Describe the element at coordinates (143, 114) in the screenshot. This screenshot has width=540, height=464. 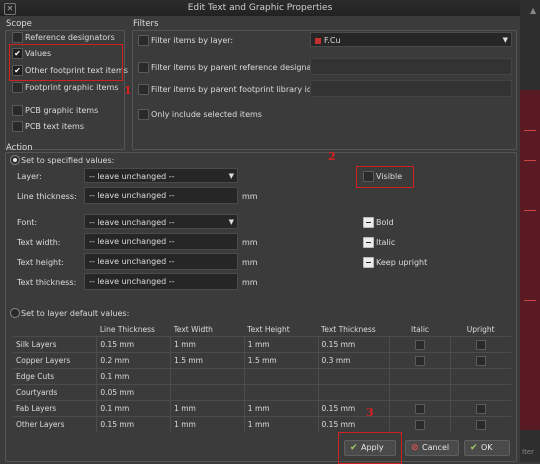
I see `filter-selected-checkbox` at that location.